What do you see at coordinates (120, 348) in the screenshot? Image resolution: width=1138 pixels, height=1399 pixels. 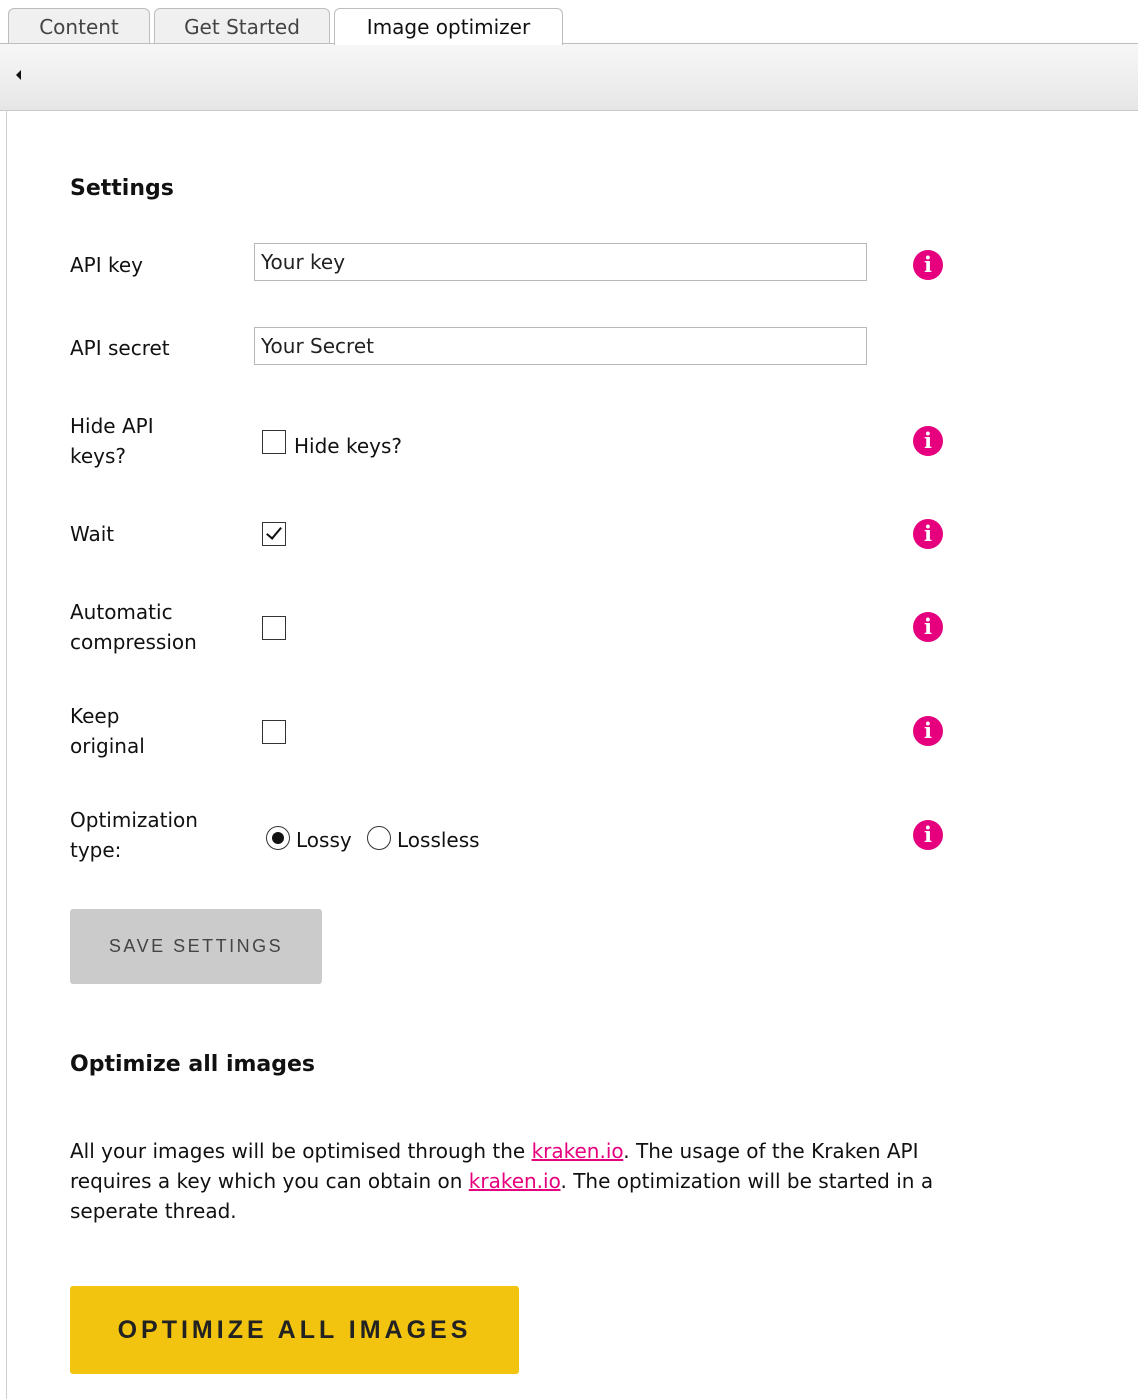 I see `api-secret-label: API secret` at bounding box center [120, 348].